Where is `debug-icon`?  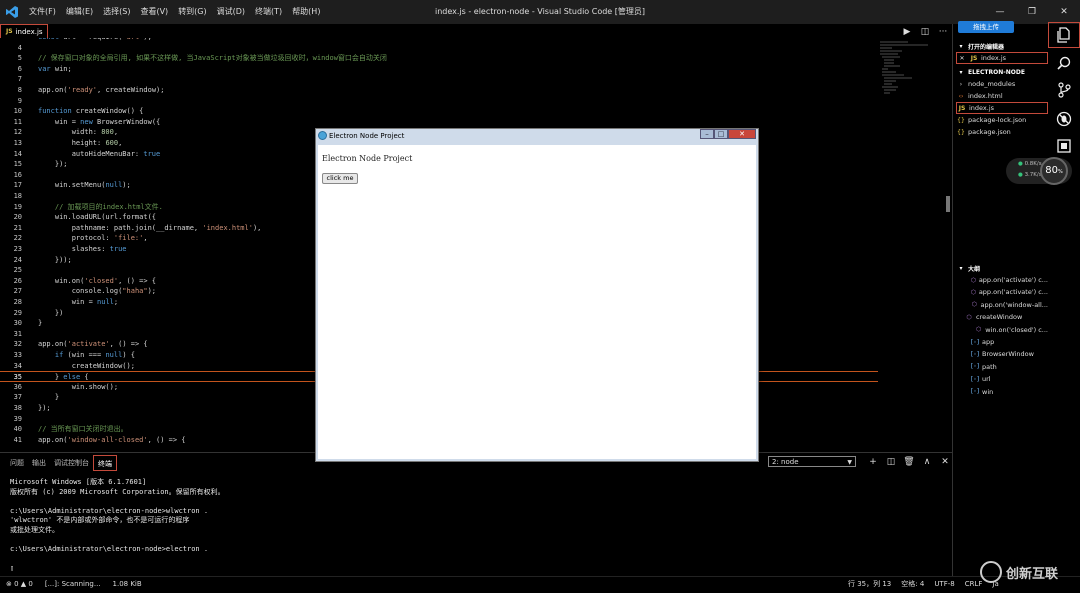
debug-icon is located at coordinates (1064, 119).